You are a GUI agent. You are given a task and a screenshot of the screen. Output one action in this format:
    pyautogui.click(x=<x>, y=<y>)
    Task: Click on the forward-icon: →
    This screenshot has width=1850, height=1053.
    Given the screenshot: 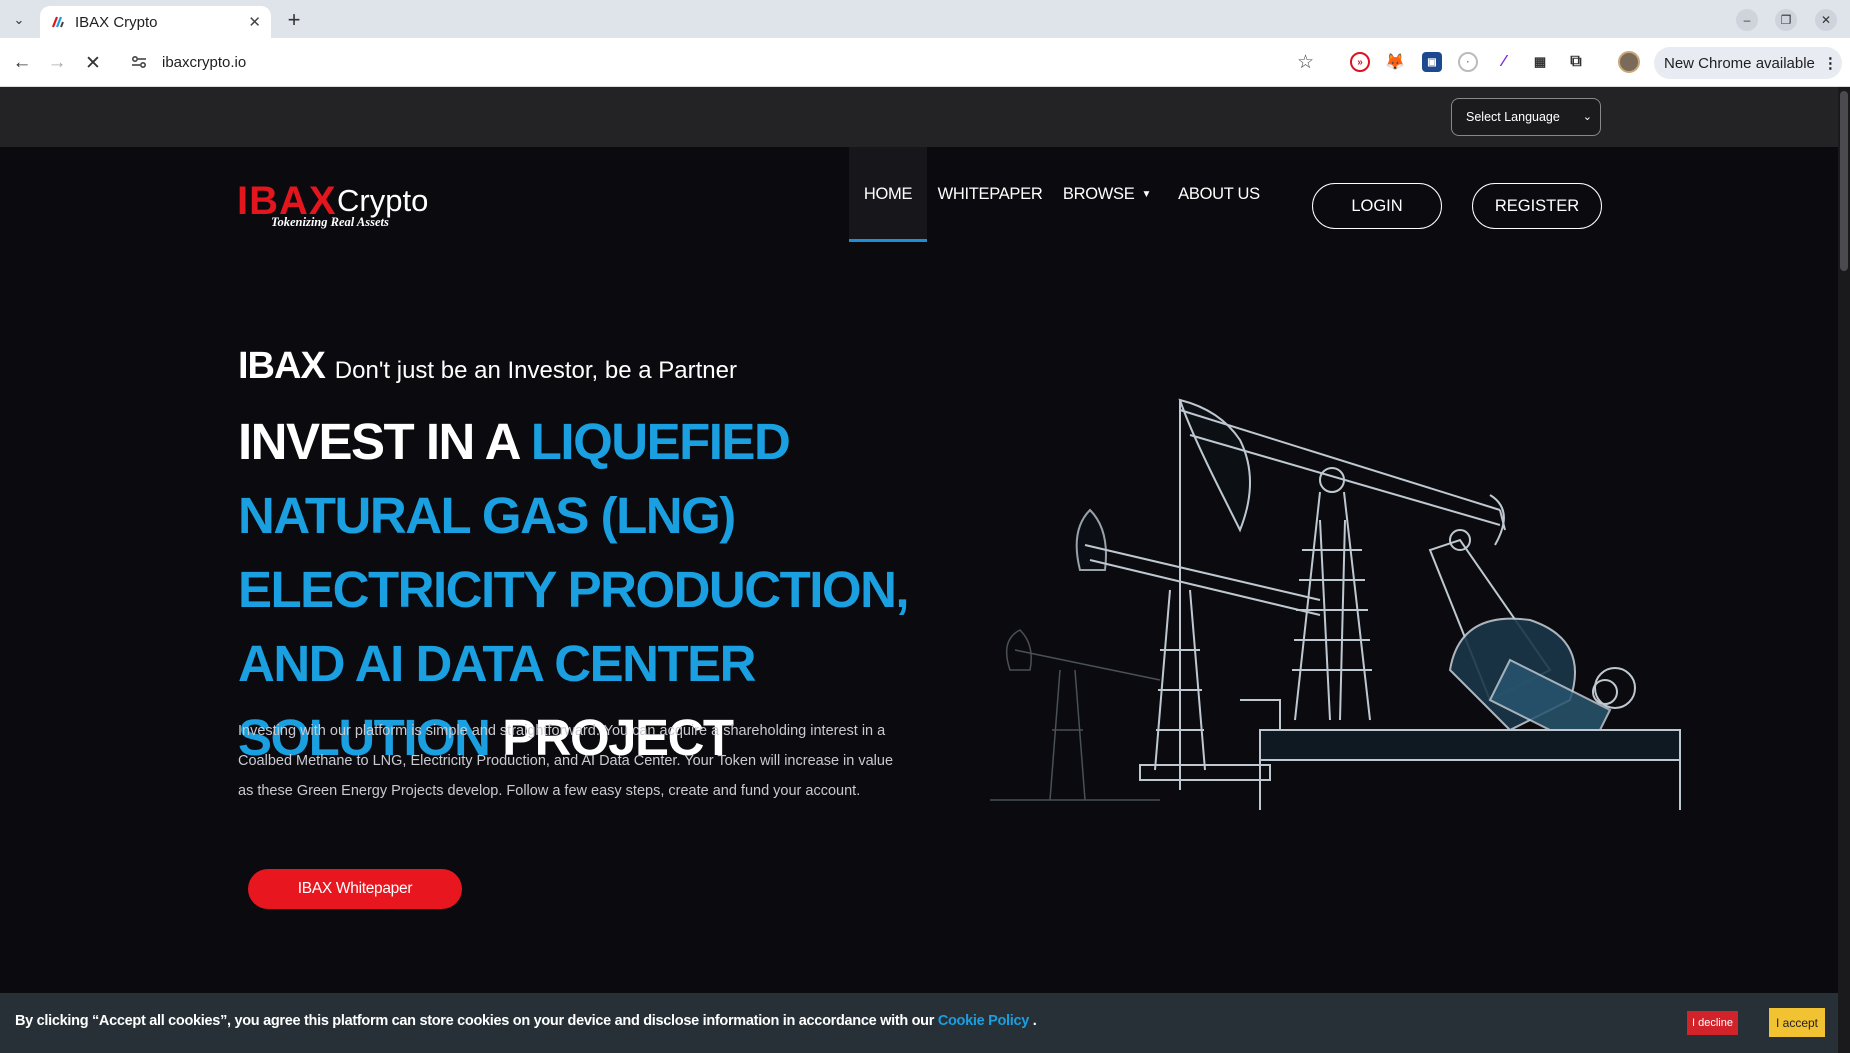 What is the action you would take?
    pyautogui.click(x=57, y=63)
    